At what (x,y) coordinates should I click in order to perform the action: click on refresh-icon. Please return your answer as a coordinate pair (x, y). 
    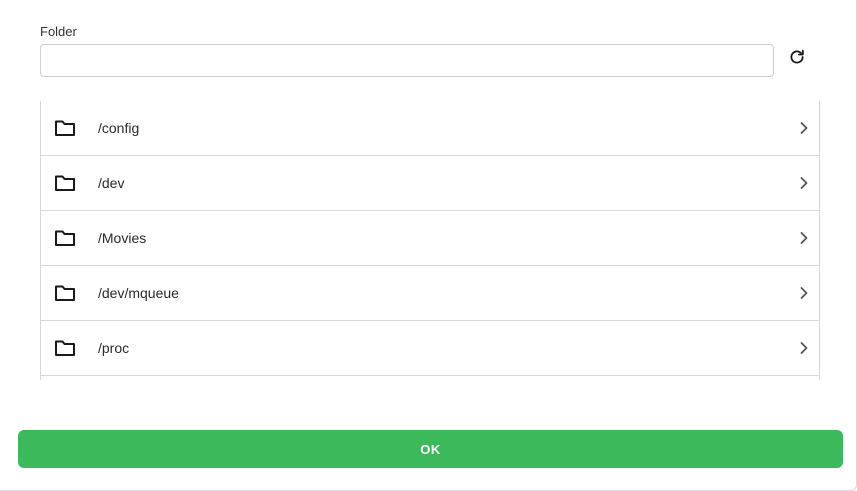
    Looking at the image, I should click on (797, 56).